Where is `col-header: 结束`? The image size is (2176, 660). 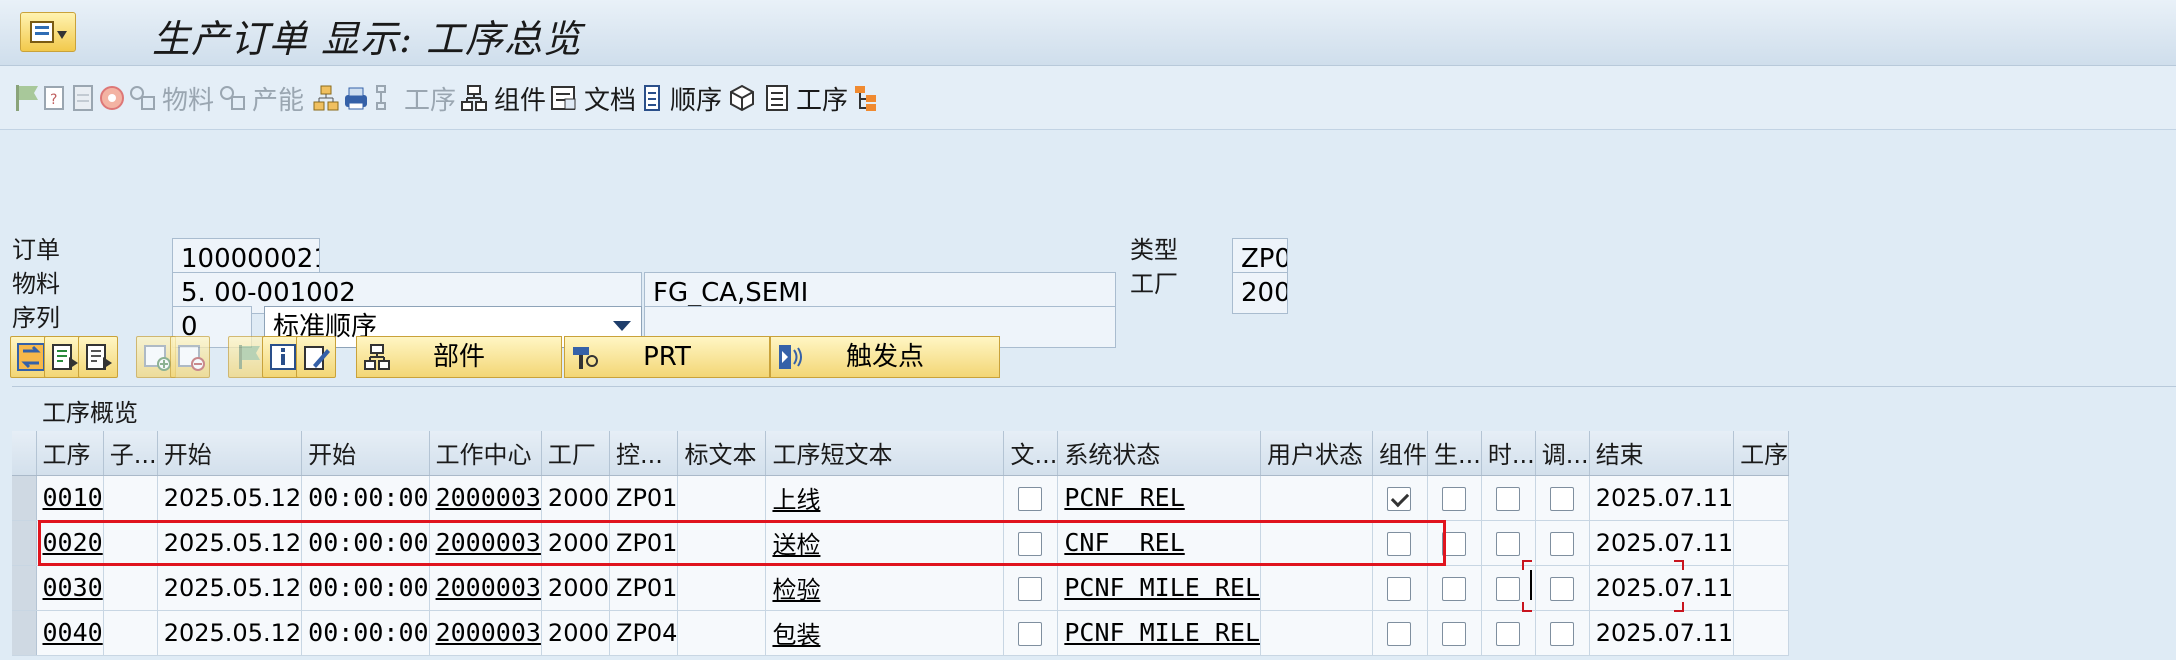 col-header: 结束 is located at coordinates (1662, 453).